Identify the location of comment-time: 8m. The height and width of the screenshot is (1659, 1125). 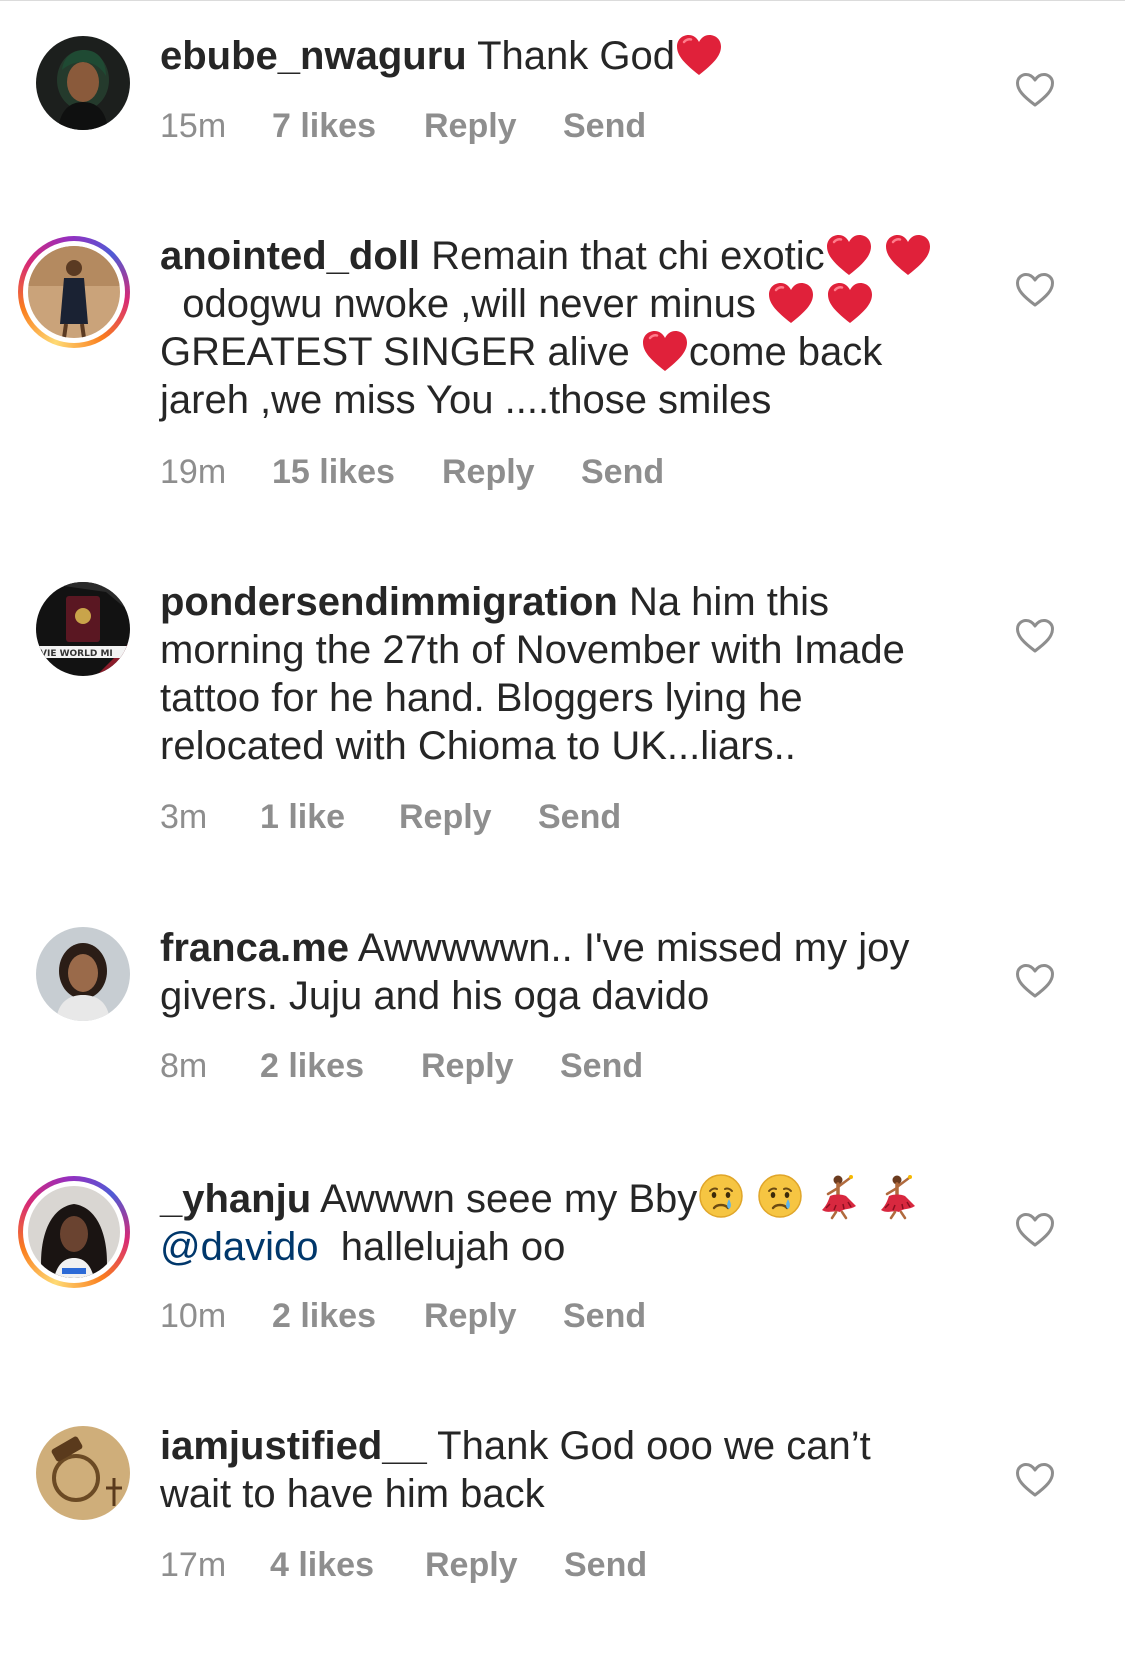
(184, 1066).